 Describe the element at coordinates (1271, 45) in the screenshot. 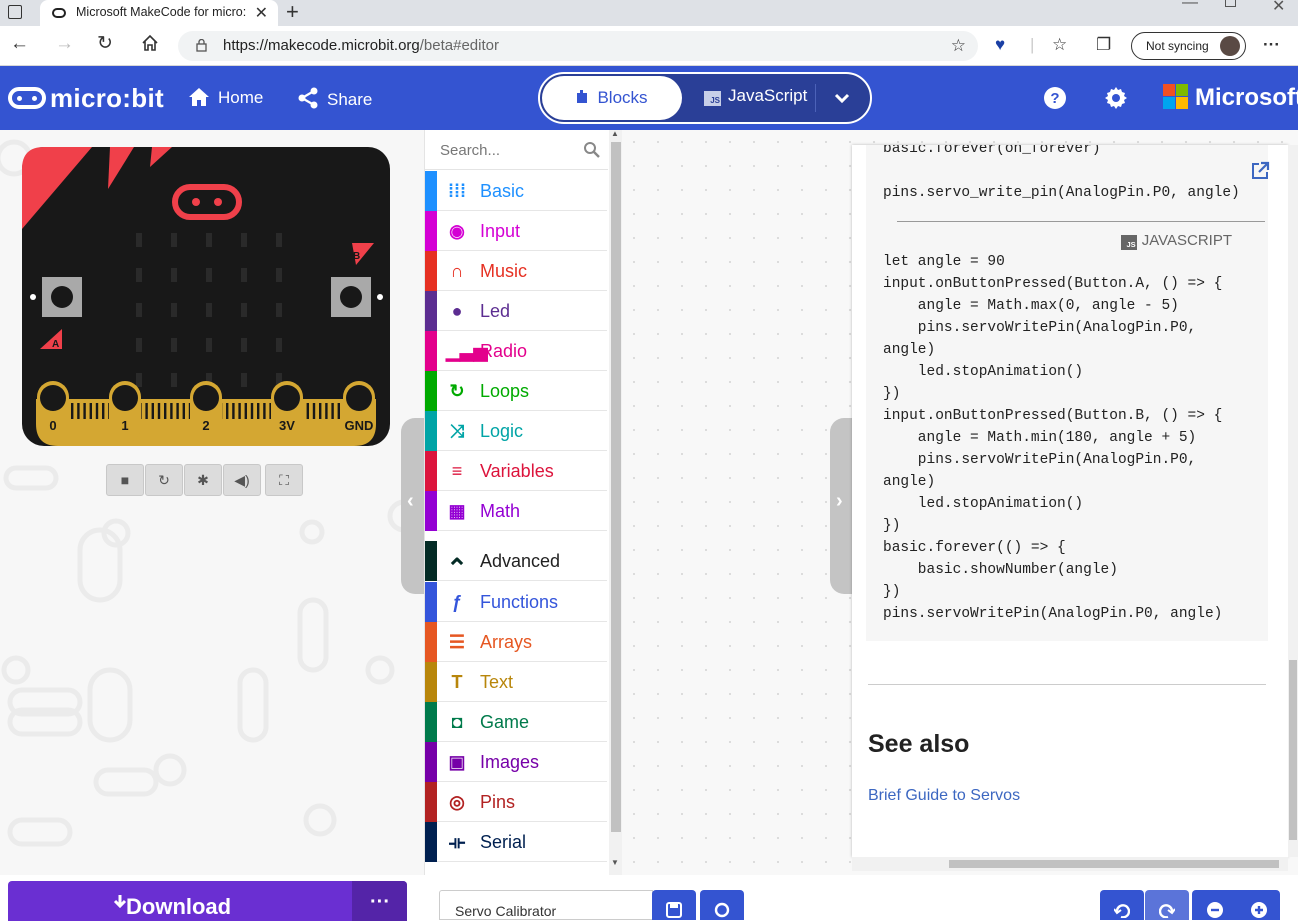

I see `more-options-icon: ···` at that location.